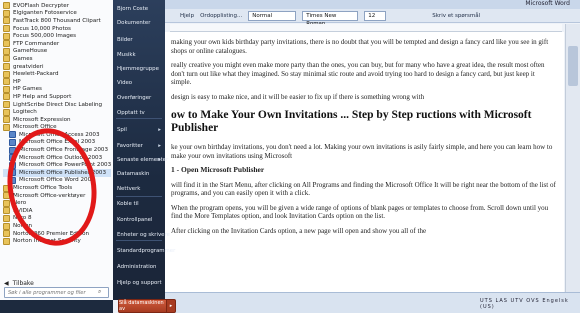 The height and width of the screenshot is (313, 580). I want to click on program-folder: Microsoft Office, so click(57, 127).